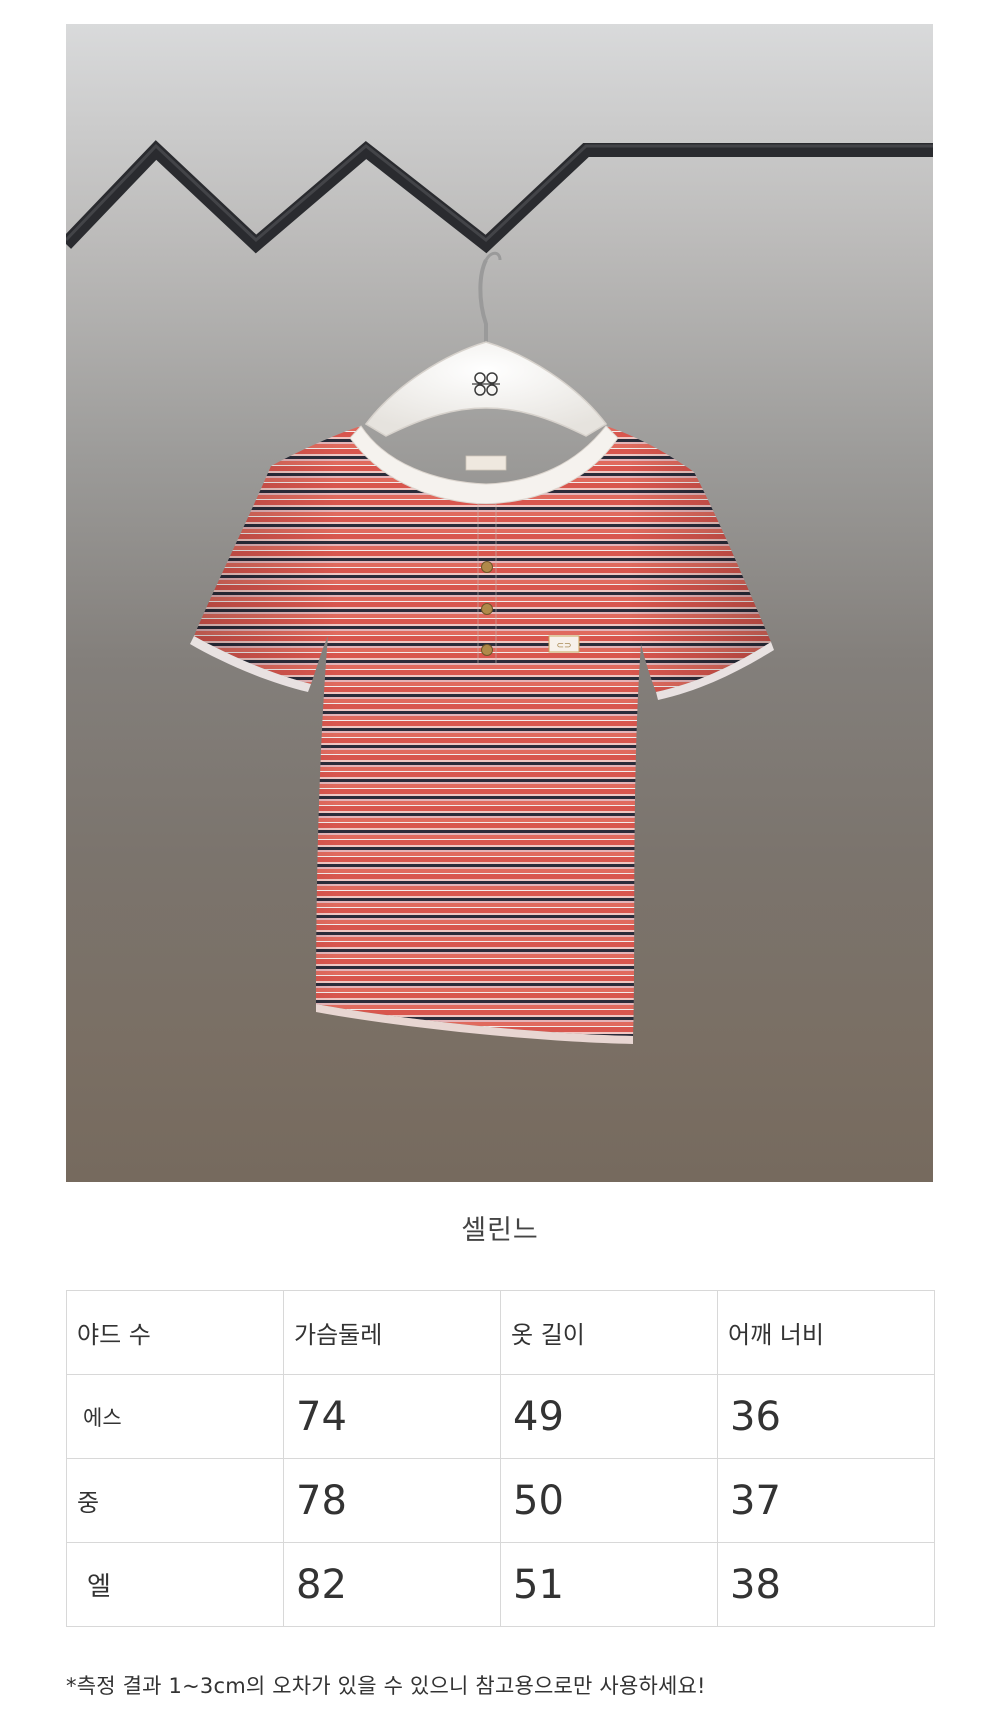 This screenshot has height=1728, width=1000. I want to click on size-label: 엘, so click(175, 1584).